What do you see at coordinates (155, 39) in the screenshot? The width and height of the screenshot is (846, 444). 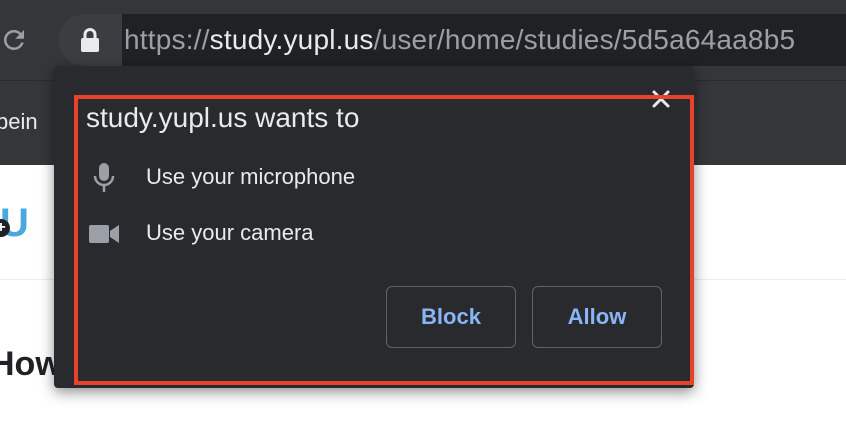 I see `url-scheme: https` at bounding box center [155, 39].